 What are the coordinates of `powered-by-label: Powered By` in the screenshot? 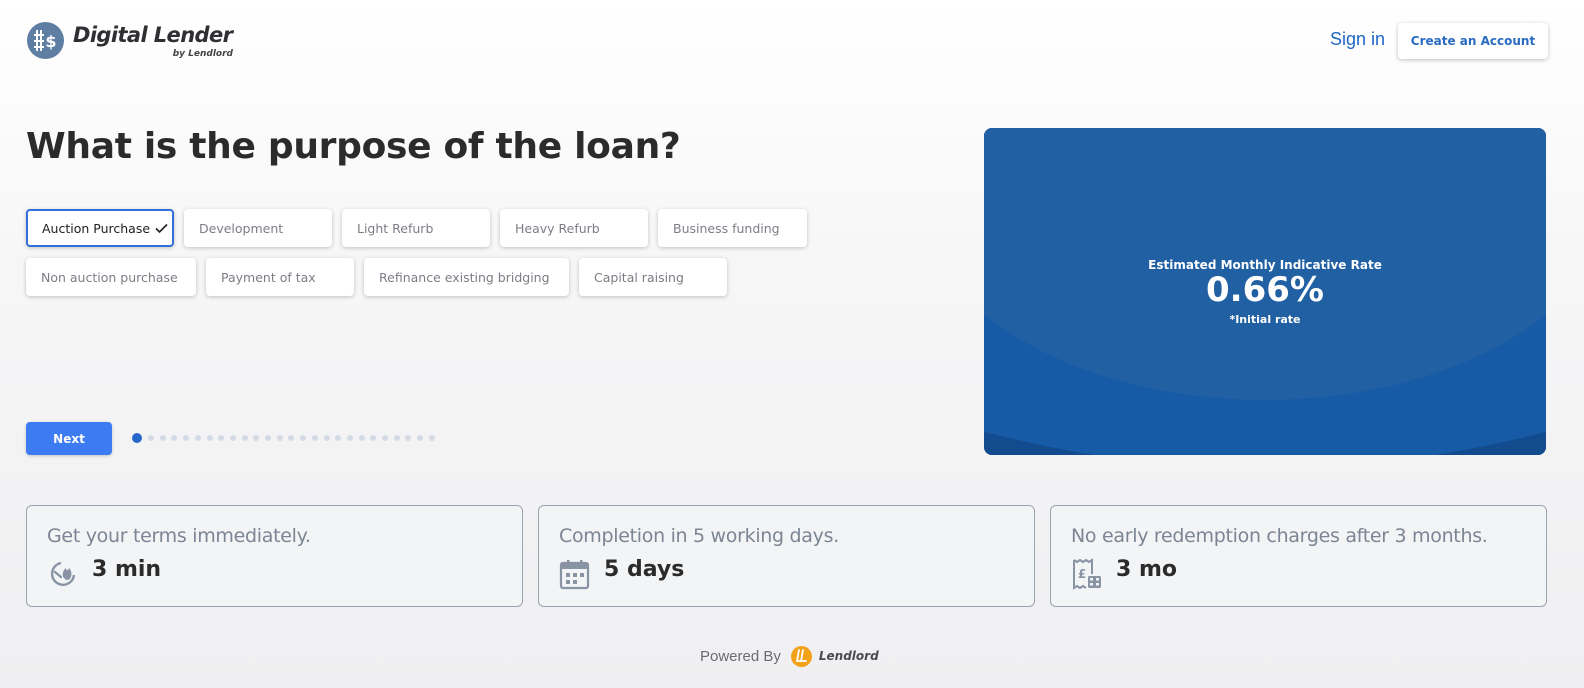 It's located at (740, 656).